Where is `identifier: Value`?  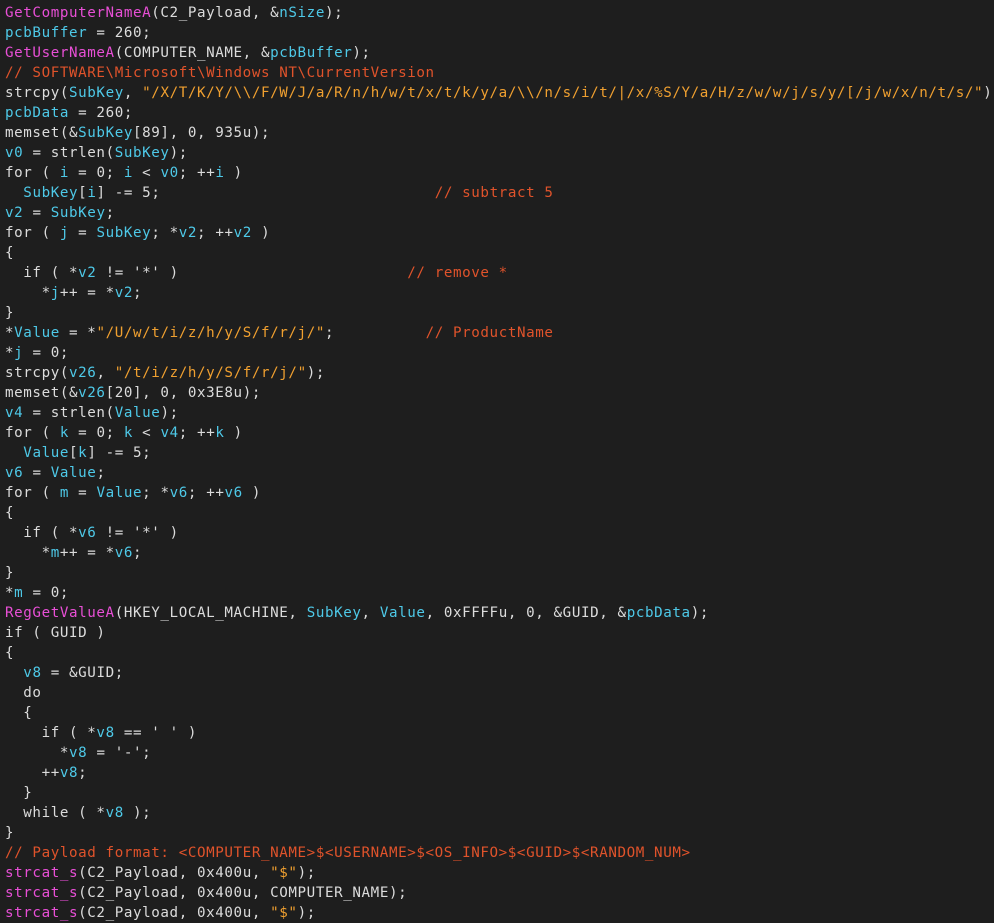 identifier: Value is located at coordinates (46, 453).